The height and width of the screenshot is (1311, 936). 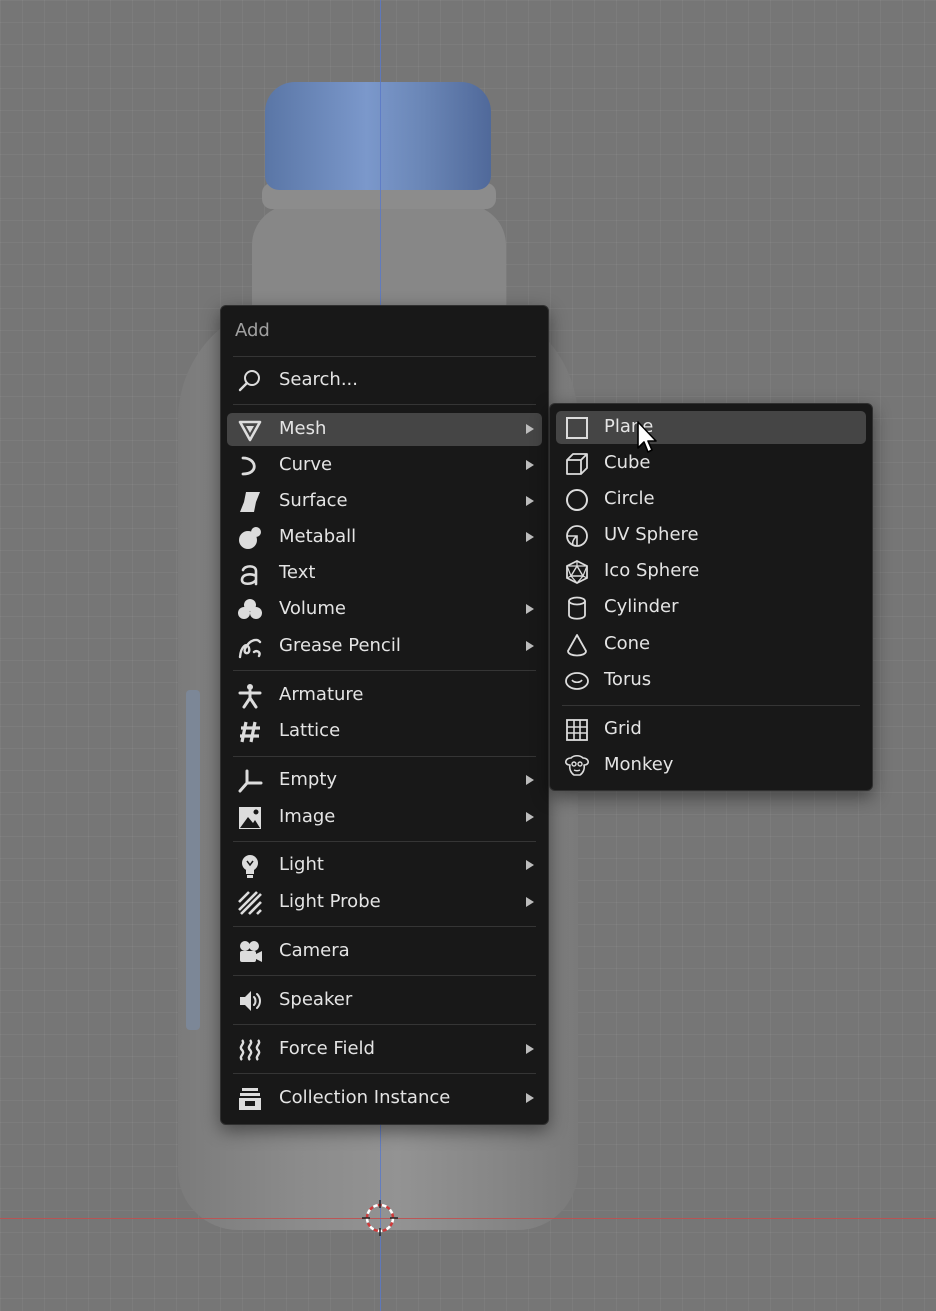 I want to click on menu-title: Add, so click(x=252, y=330).